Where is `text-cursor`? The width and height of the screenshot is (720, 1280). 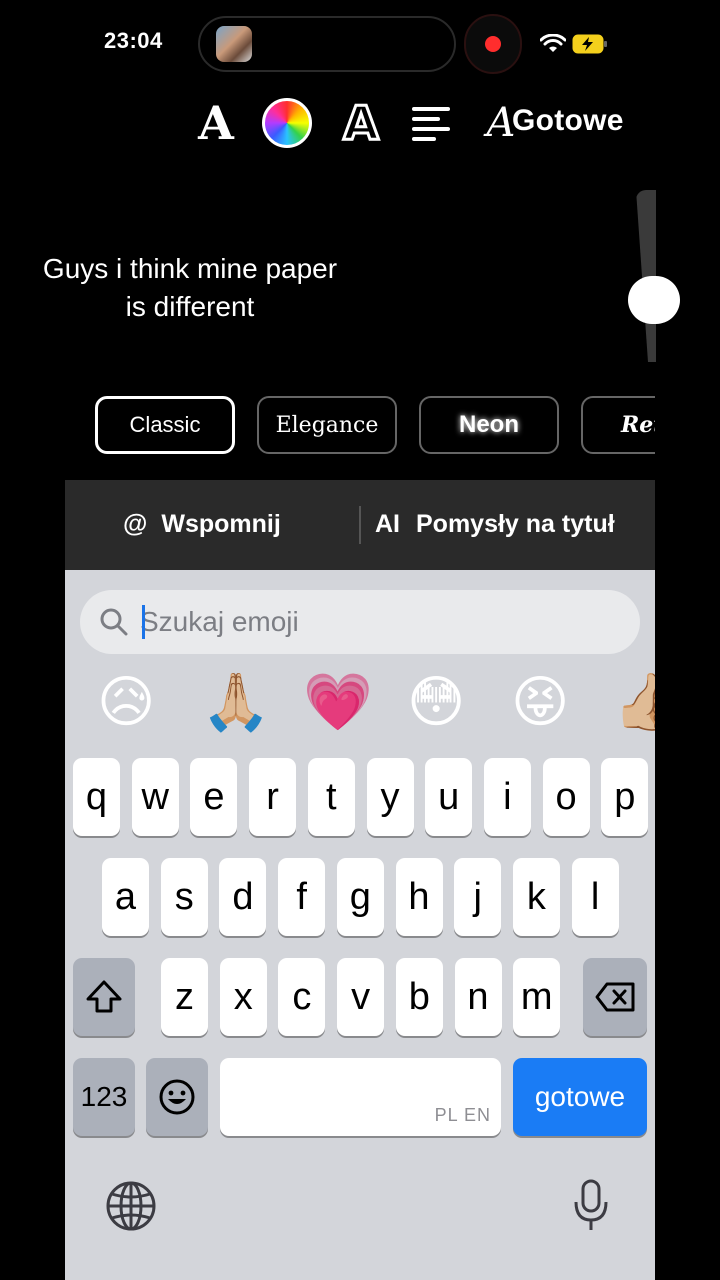
text-cursor is located at coordinates (143, 622).